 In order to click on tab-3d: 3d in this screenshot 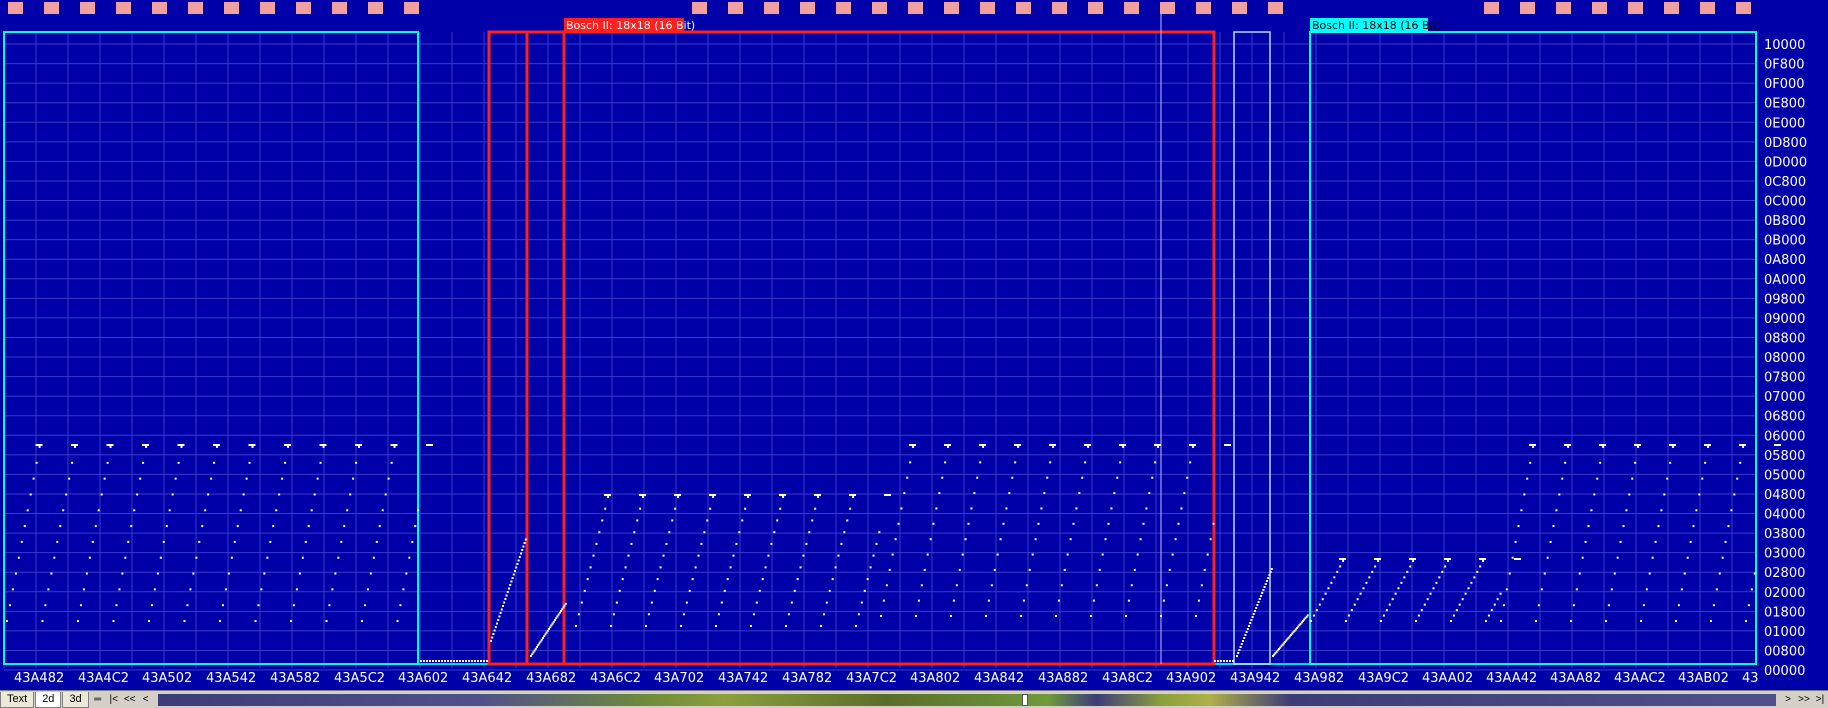, I will do `click(75, 699)`.